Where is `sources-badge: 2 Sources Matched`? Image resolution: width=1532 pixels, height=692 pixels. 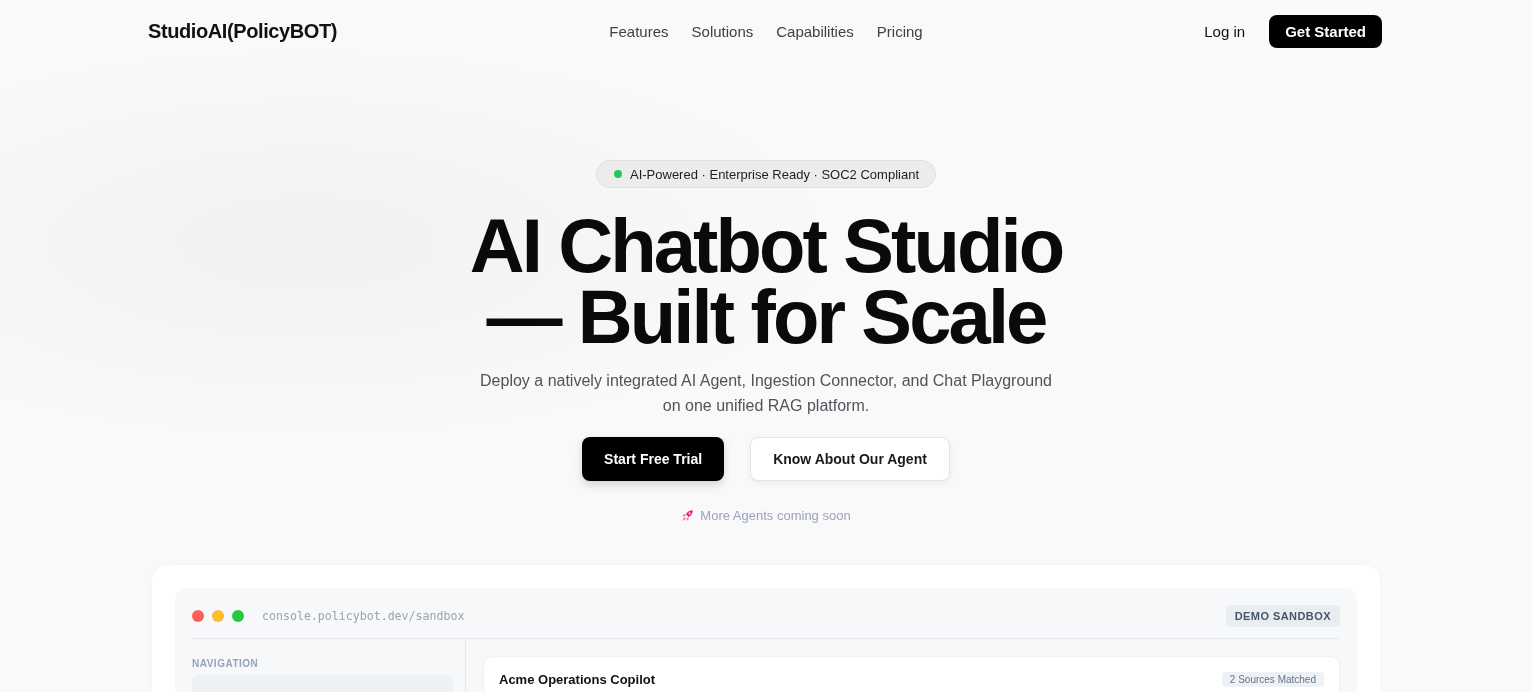
sources-badge: 2 Sources Matched is located at coordinates (1272, 679).